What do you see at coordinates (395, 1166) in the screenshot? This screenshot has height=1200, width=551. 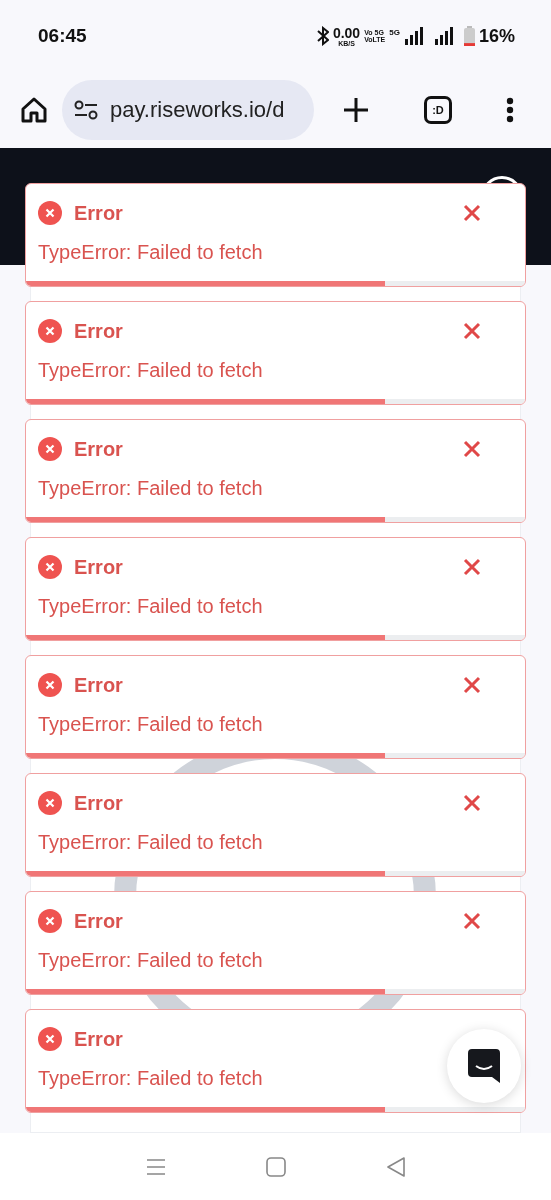 I see `back-icon` at bounding box center [395, 1166].